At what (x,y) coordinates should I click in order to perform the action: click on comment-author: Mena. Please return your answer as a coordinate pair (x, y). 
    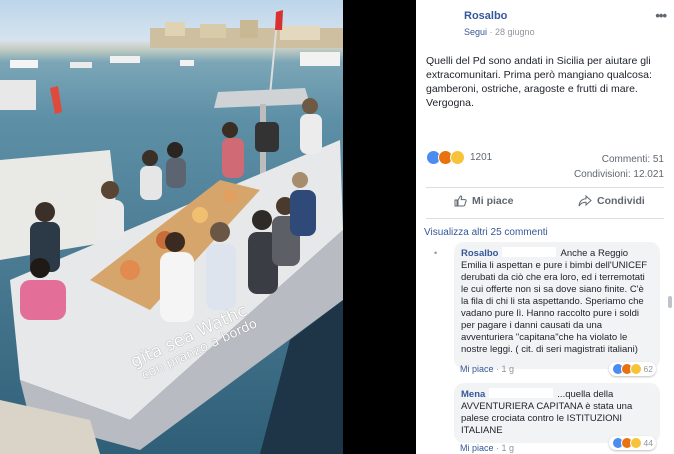
    Looking at the image, I should click on (473, 394).